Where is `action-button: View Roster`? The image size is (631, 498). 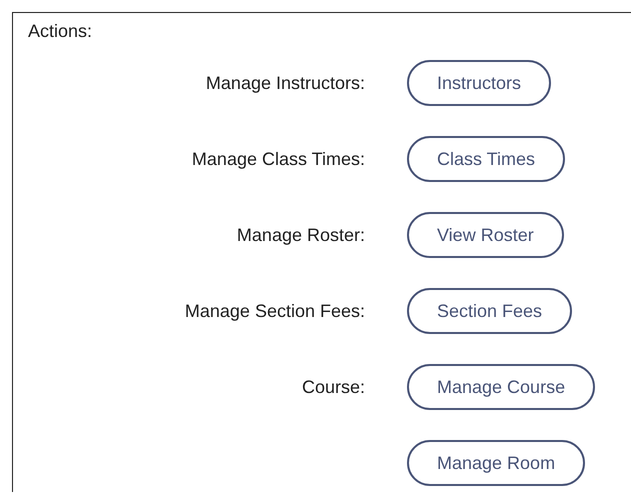
action-button: View Roster is located at coordinates (485, 235).